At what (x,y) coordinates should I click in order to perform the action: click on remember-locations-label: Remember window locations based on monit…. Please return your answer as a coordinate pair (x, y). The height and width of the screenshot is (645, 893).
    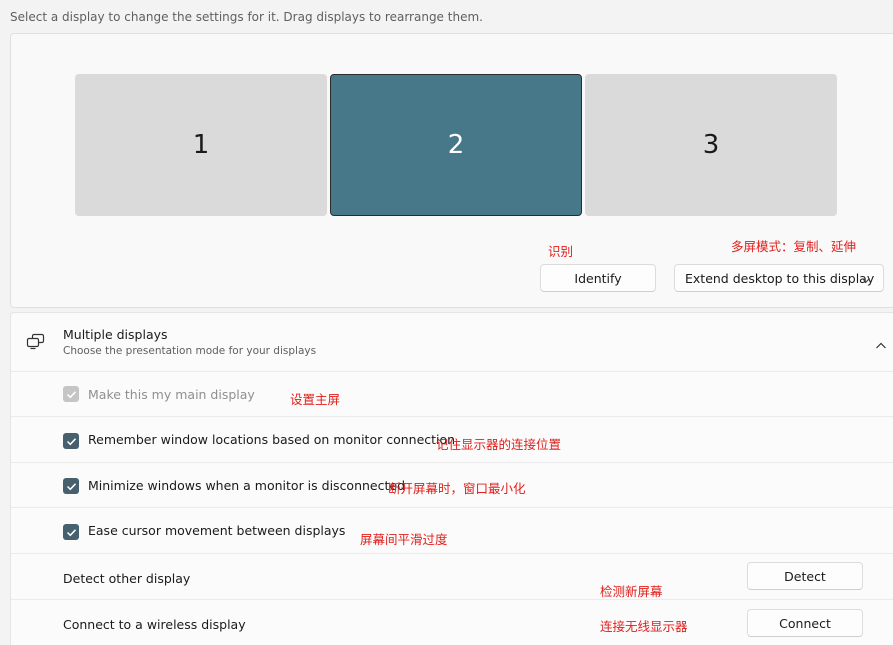
    Looking at the image, I should click on (272, 439).